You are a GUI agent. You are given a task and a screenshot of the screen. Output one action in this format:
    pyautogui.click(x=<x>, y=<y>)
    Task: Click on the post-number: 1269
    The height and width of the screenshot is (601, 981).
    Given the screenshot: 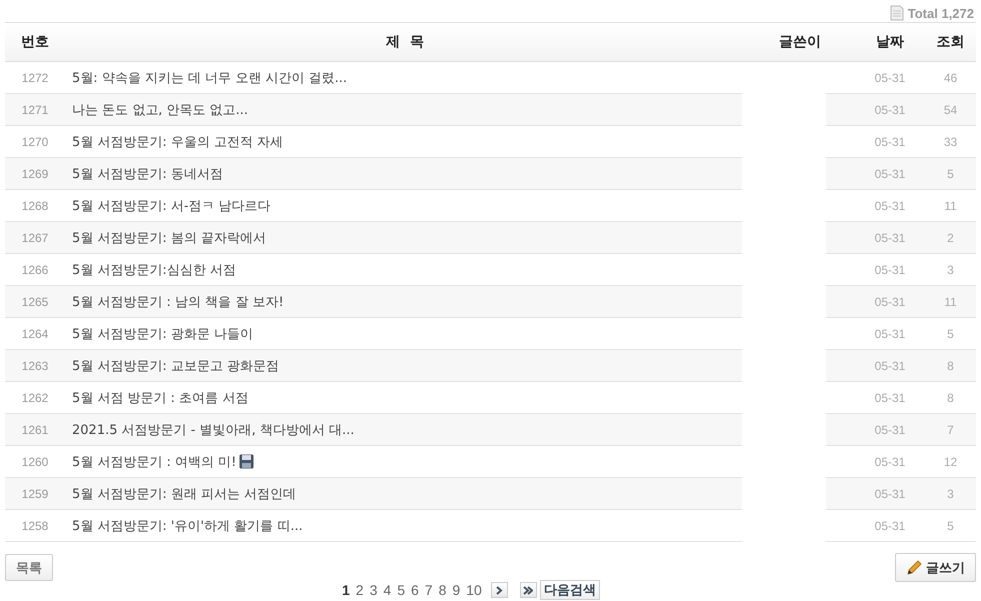 What is the action you would take?
    pyautogui.click(x=35, y=173)
    